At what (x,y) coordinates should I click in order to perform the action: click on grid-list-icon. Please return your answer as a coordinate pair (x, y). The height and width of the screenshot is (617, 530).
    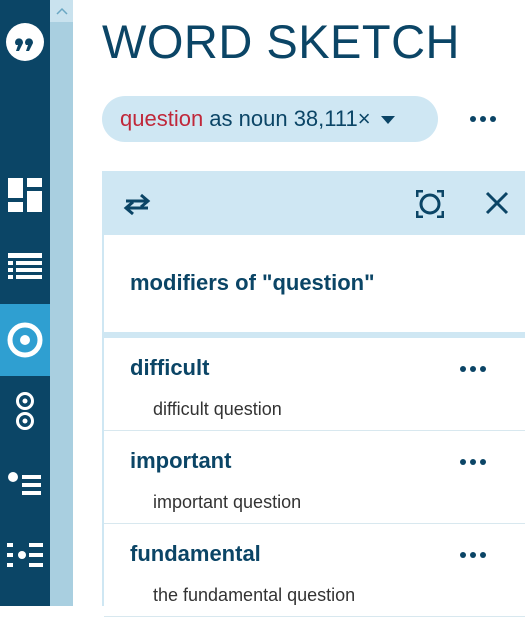
    Looking at the image, I should click on (25, 555).